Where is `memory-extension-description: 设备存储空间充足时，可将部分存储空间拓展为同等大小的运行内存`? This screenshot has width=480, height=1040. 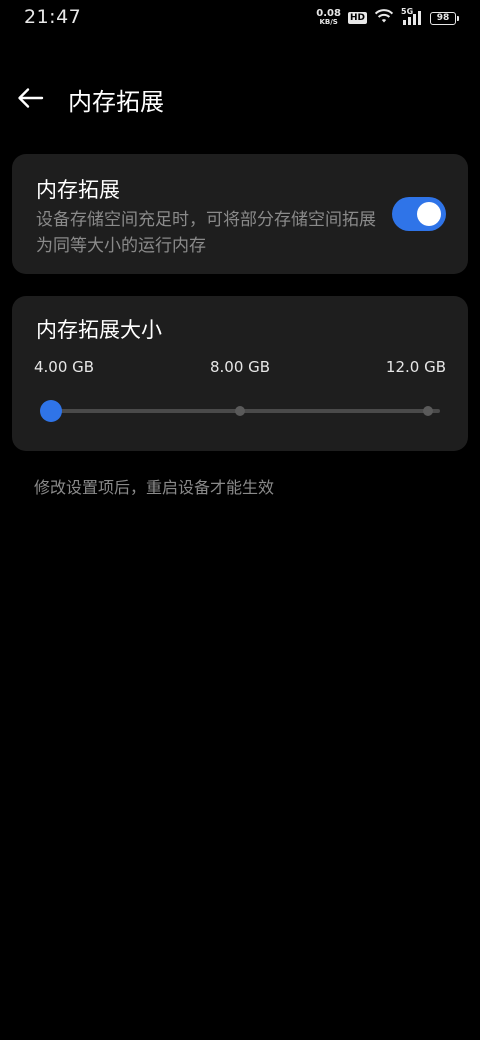 memory-extension-description: 设备存储空间充足时，可将部分存储空间拓展为同等大小的运行内存 is located at coordinates (206, 233).